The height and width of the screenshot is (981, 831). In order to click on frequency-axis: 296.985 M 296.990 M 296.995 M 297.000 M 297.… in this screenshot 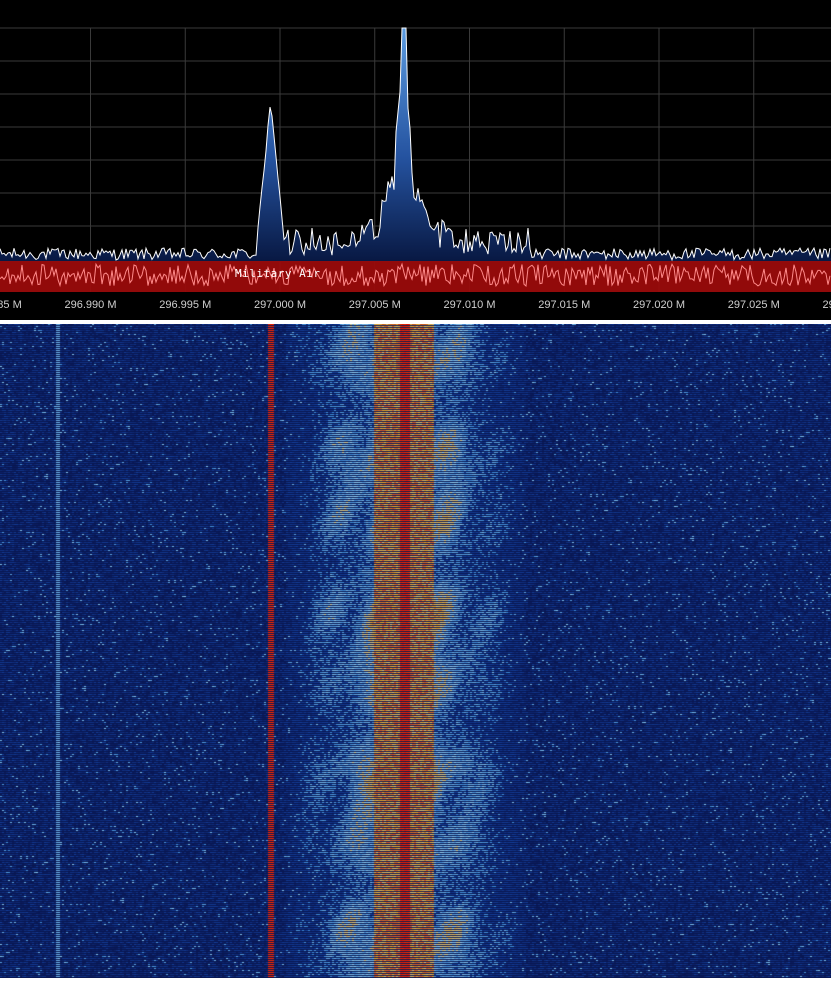, I will do `click(415, 306)`.